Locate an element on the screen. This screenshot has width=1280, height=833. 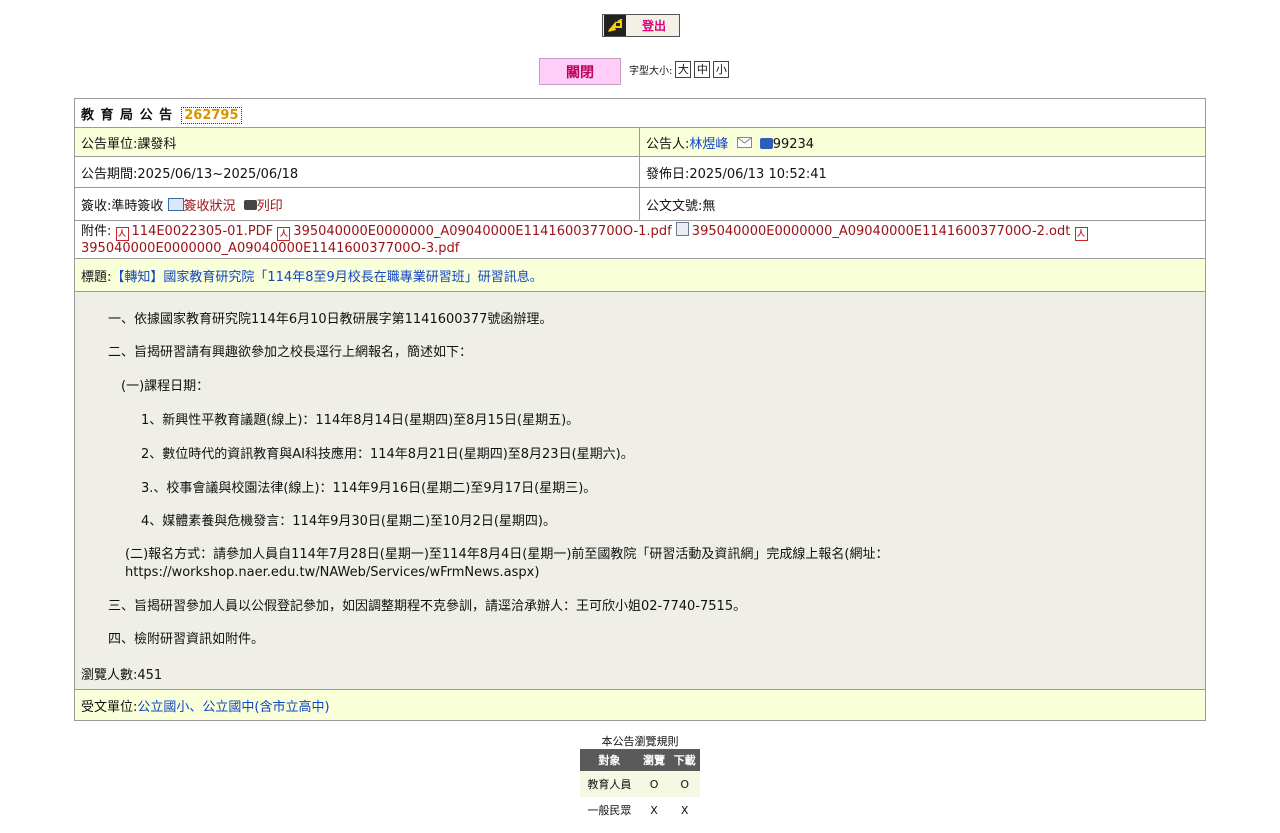
title-label: 標題: is located at coordinates (96, 277).